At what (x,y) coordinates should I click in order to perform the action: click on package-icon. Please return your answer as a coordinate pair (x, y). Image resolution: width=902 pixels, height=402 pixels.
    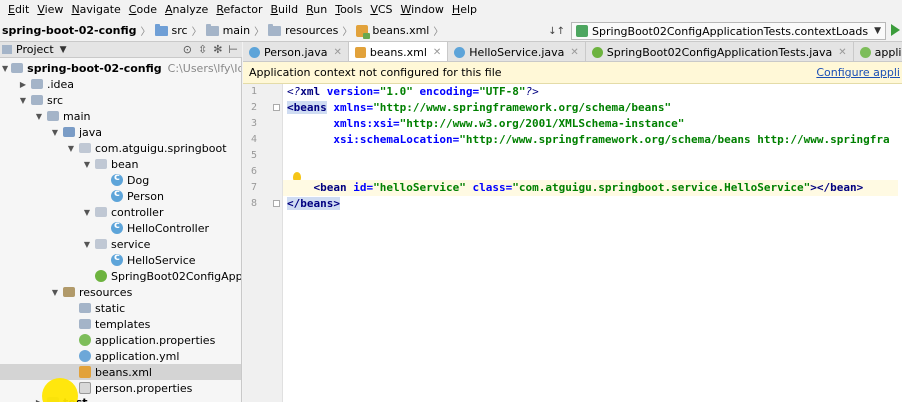
    Looking at the image, I should click on (85, 148).